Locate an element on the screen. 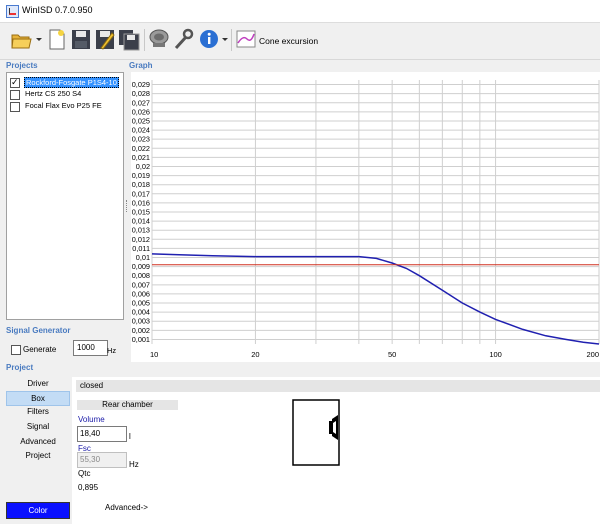 Image resolution: width=600 pixels, height=524 pixels. y-tick-label: 0,01 is located at coordinates (143, 257).